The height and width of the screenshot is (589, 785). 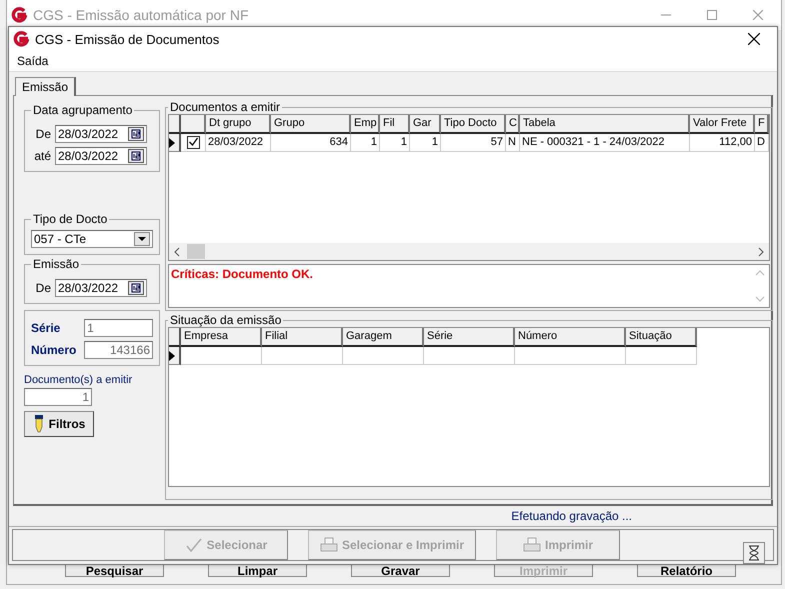 What do you see at coordinates (32, 61) in the screenshot?
I see `menu-item: Saída` at bounding box center [32, 61].